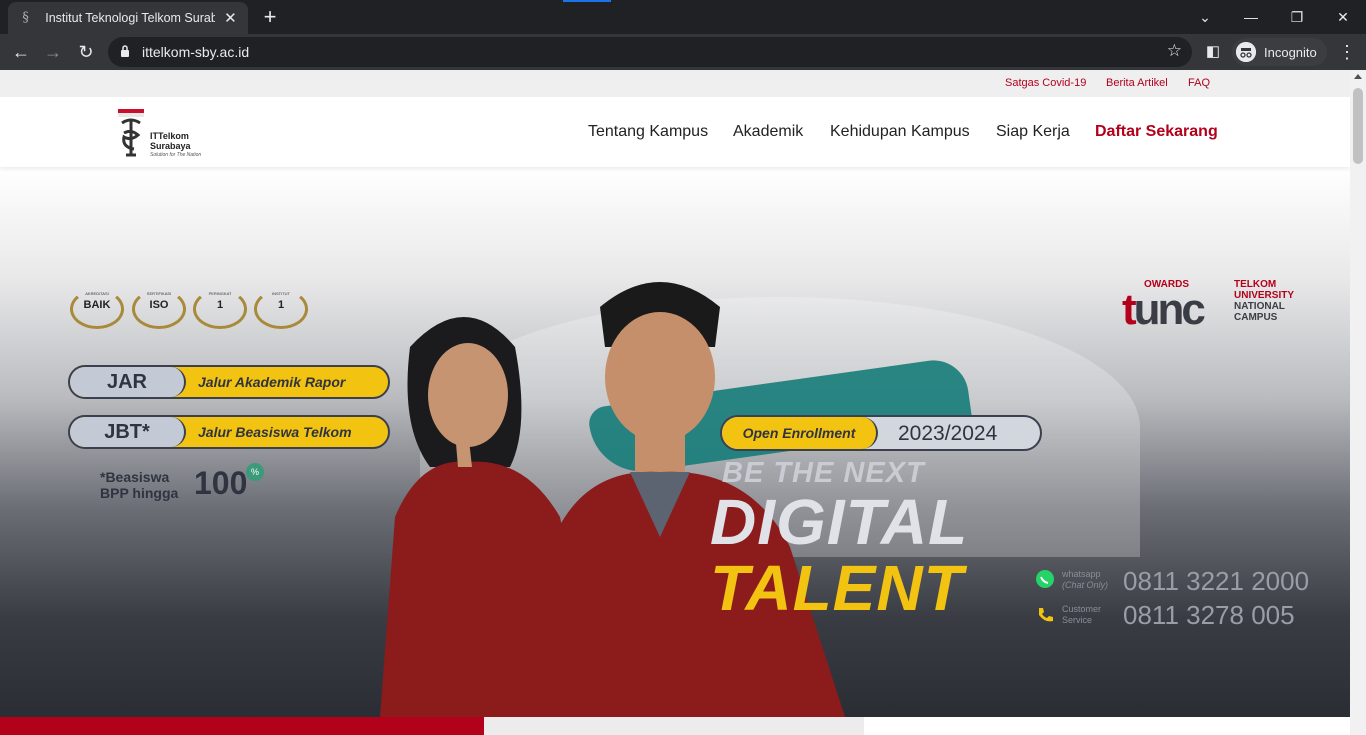 This screenshot has width=1366, height=735. What do you see at coordinates (1264, 301) in the screenshot?
I see `tunc-text: TELKOM UNIVERSITY NATIONAL CAMPUS` at bounding box center [1264, 301].